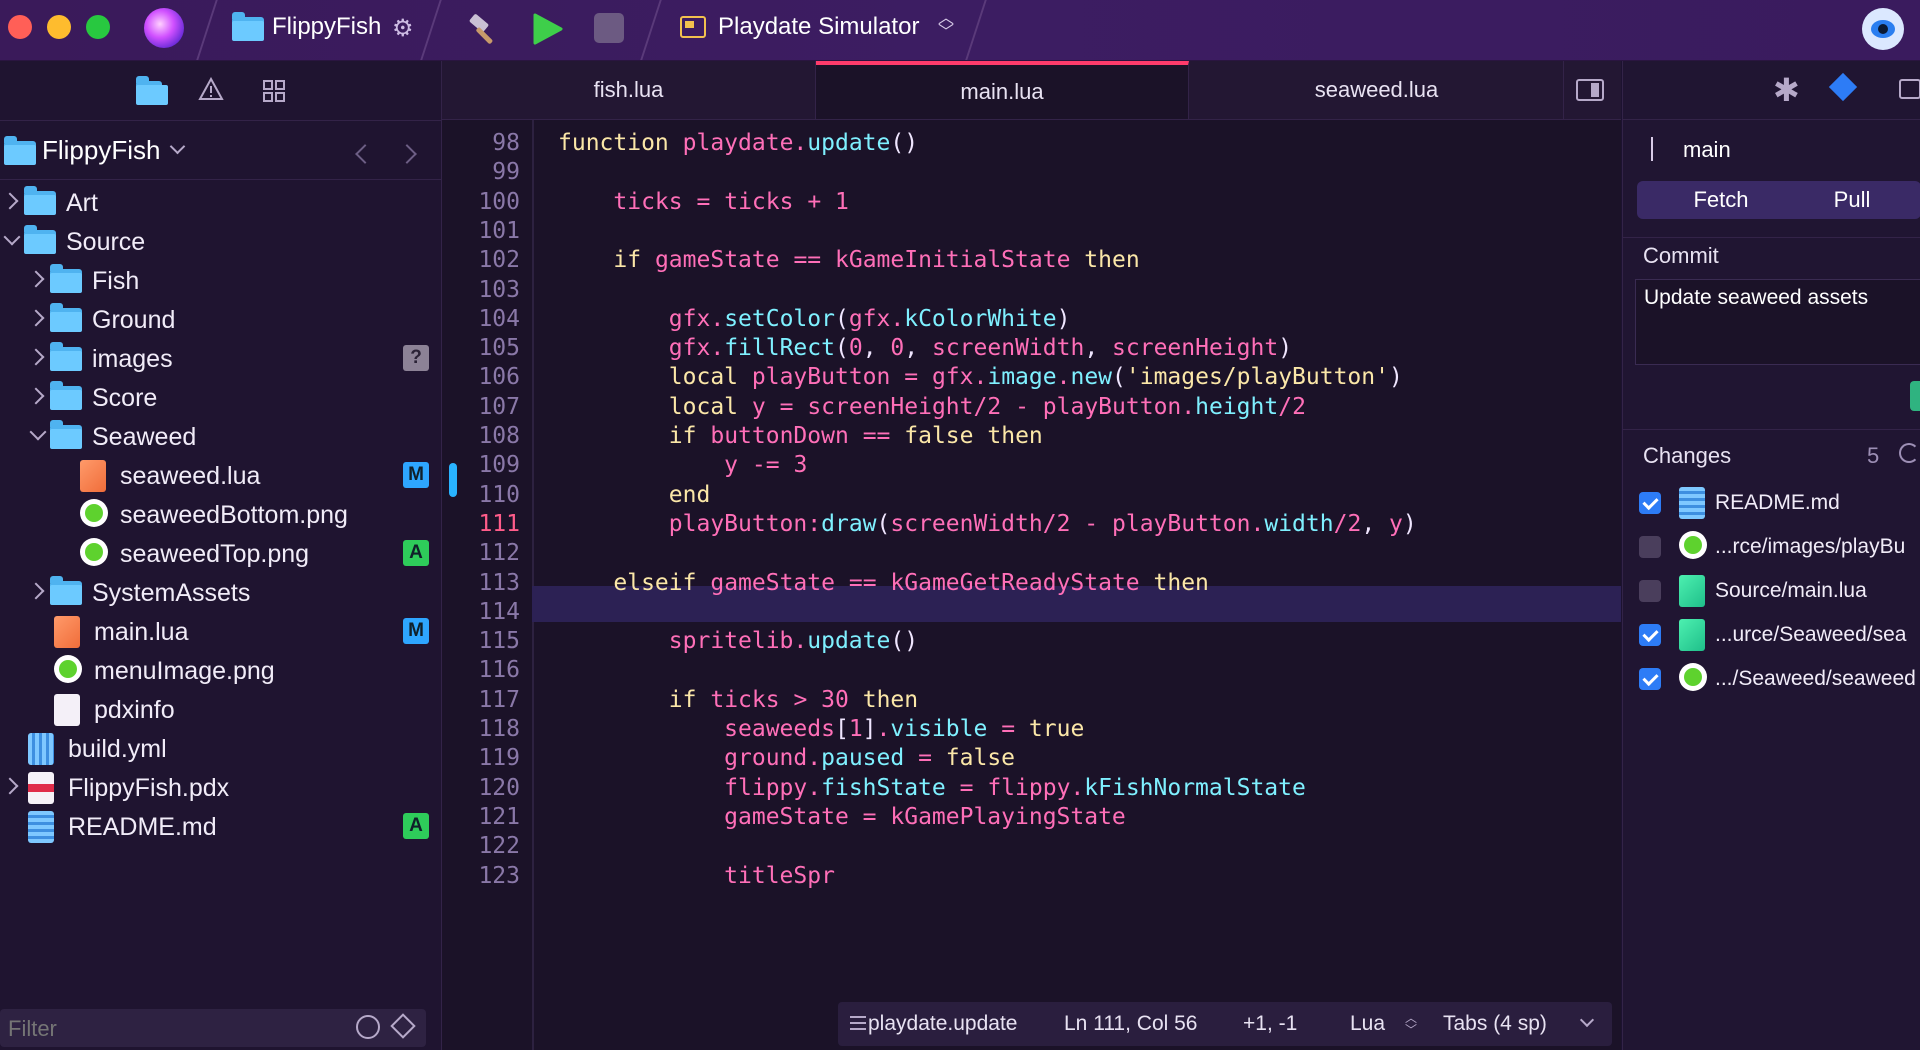  What do you see at coordinates (220, 748) in the screenshot?
I see `tree-item-build-yml: build.yml` at bounding box center [220, 748].